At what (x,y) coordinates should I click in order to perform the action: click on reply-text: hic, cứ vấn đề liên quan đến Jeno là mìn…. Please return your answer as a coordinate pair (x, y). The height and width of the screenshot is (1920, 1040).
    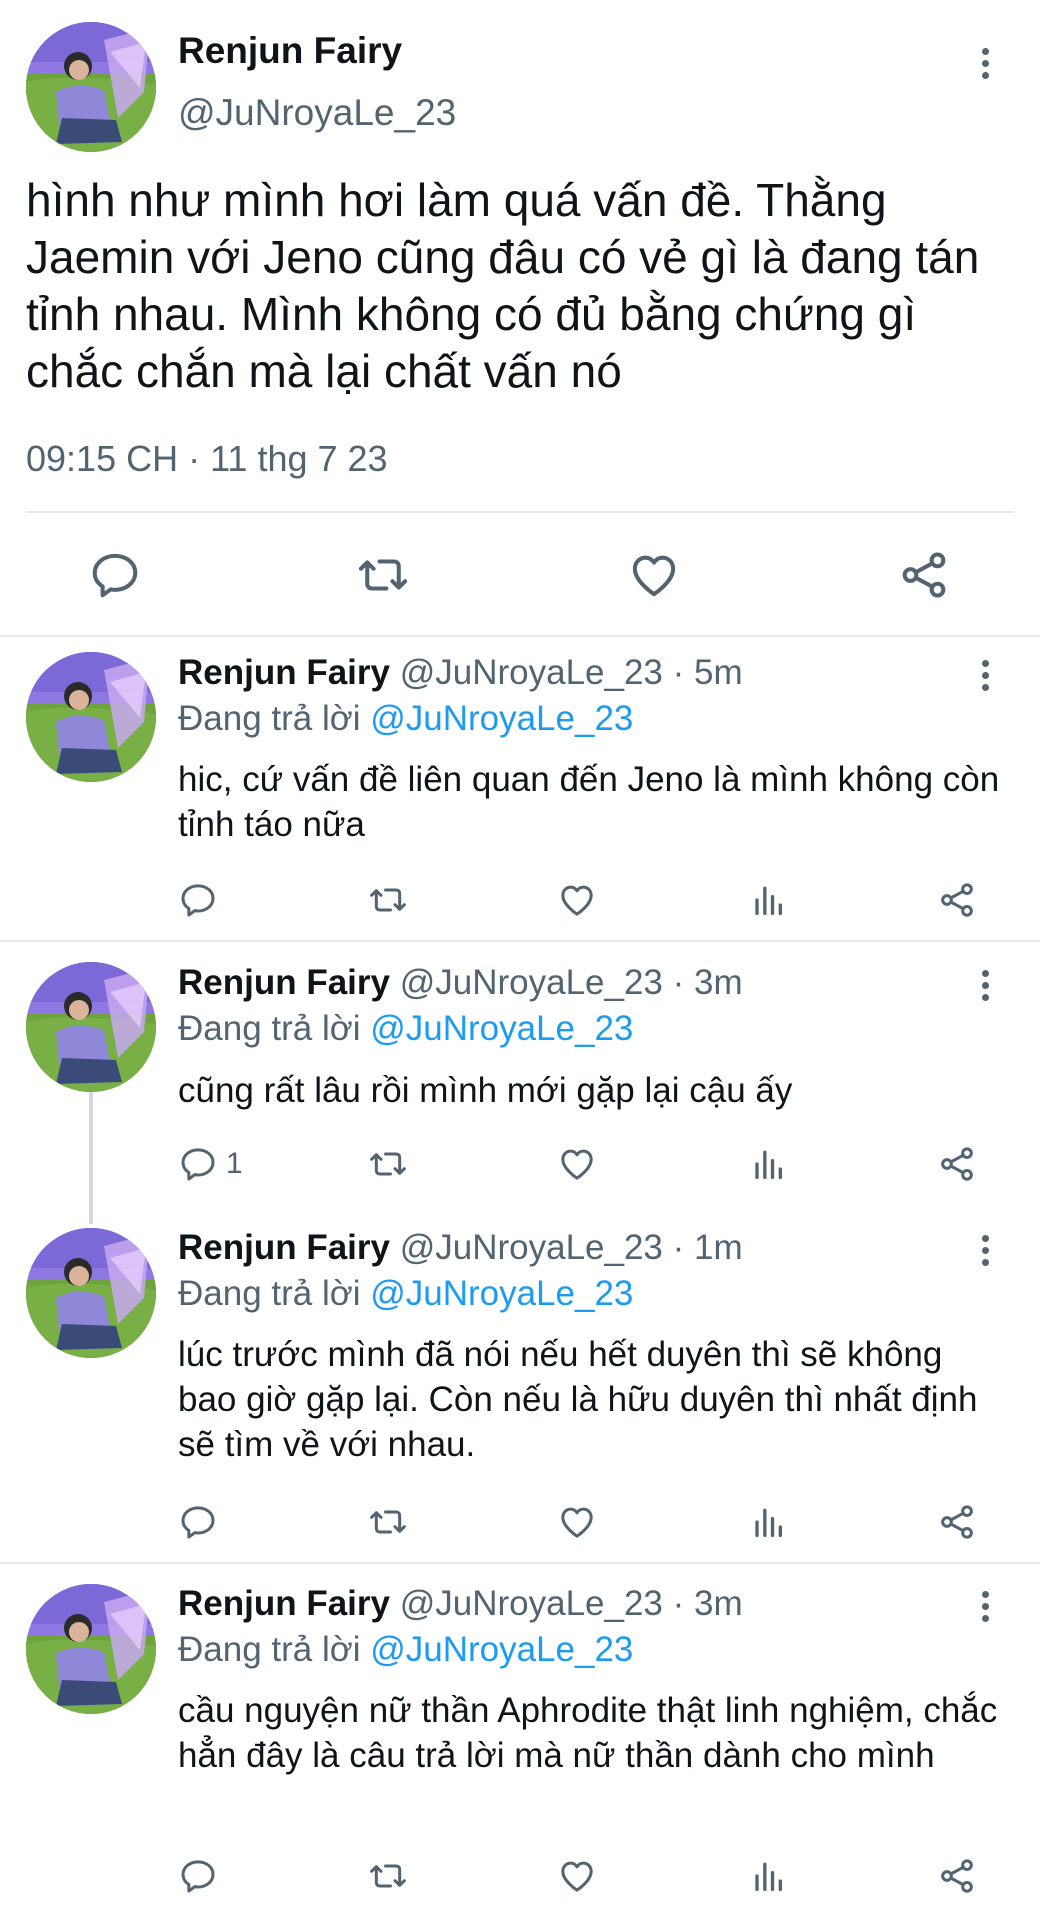
    Looking at the image, I should click on (589, 802).